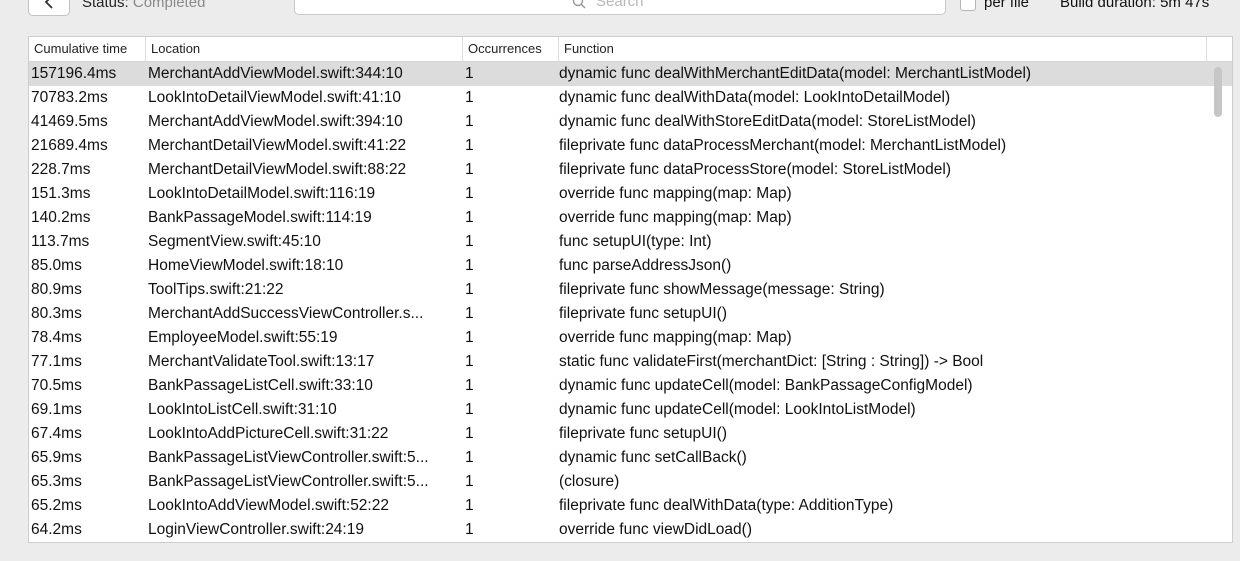  What do you see at coordinates (883, 49) in the screenshot?
I see `column-header-function: Function` at bounding box center [883, 49].